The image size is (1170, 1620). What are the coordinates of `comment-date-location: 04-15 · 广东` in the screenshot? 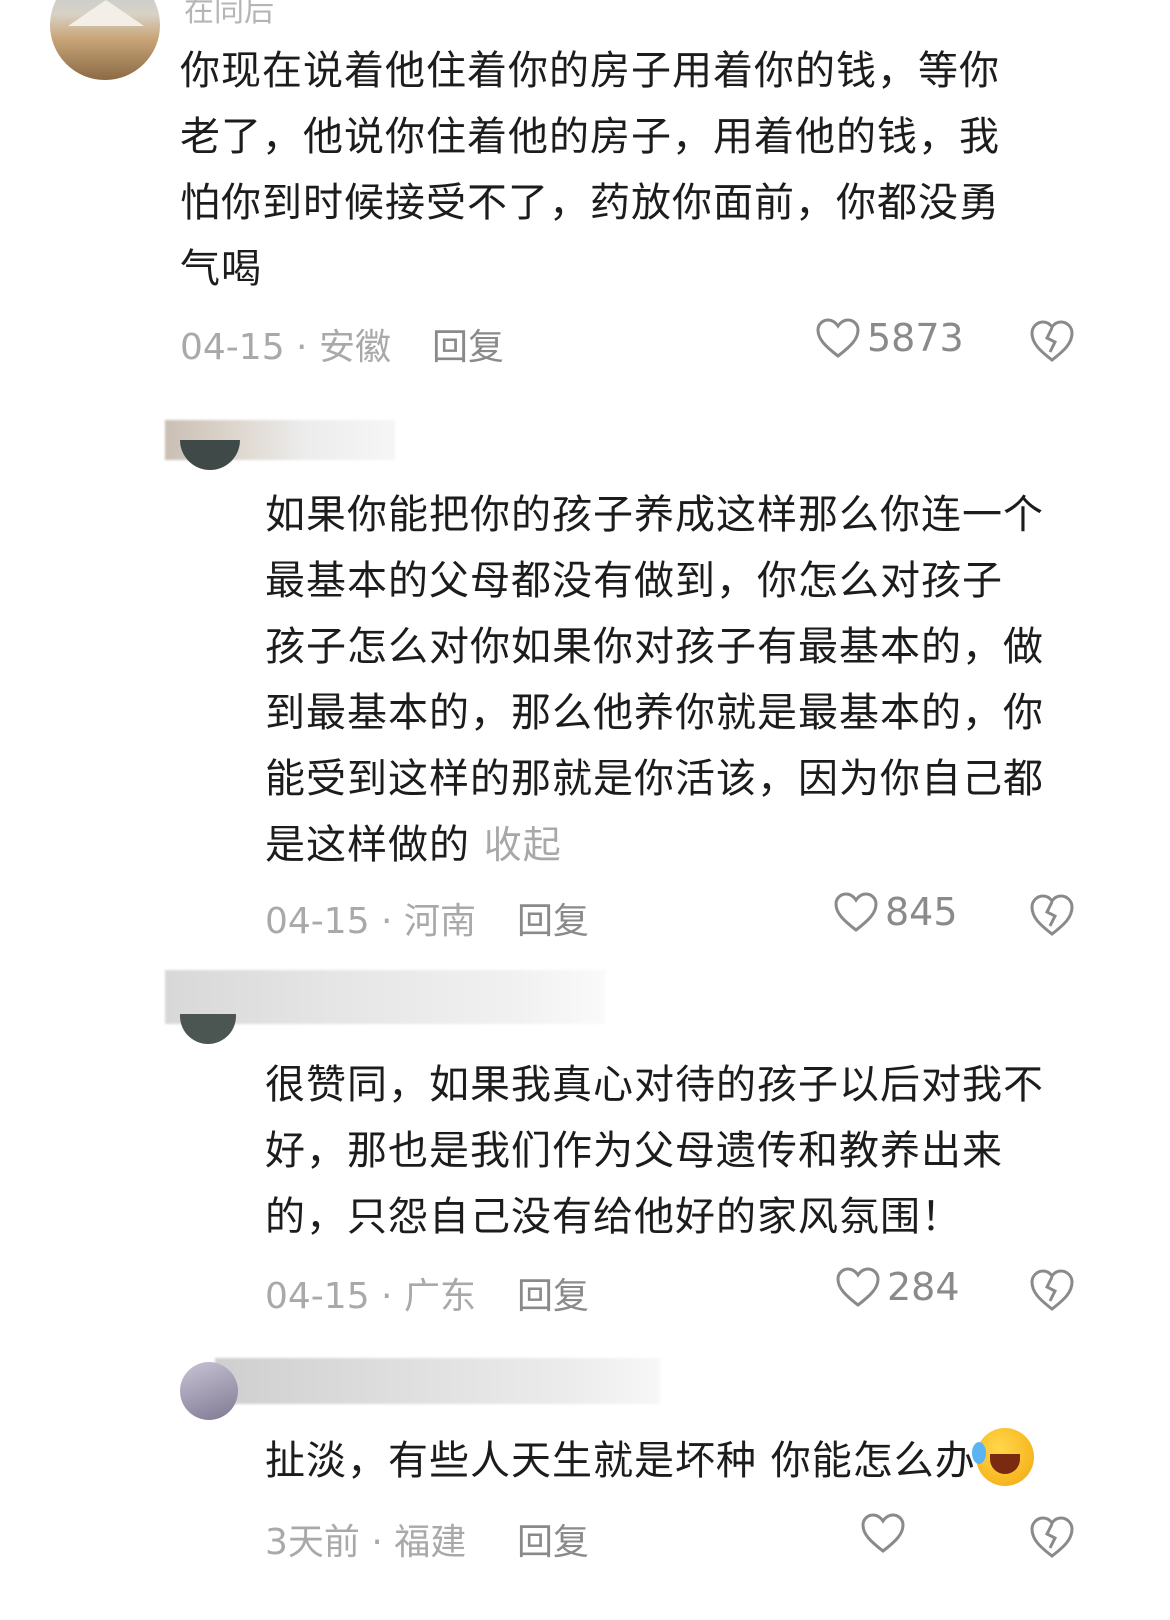 It's located at (370, 1296).